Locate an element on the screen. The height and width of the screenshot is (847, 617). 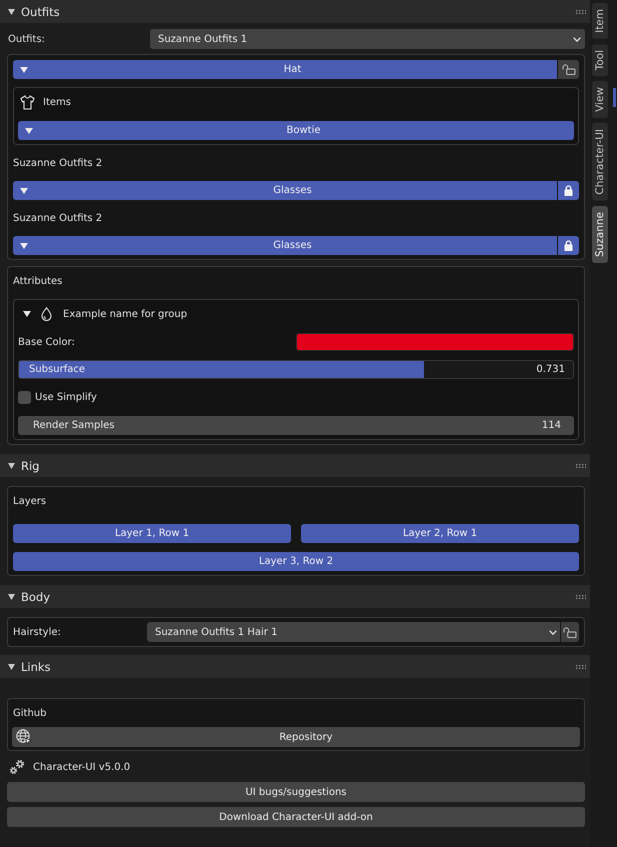
box-title: Layers is located at coordinates (29, 501).